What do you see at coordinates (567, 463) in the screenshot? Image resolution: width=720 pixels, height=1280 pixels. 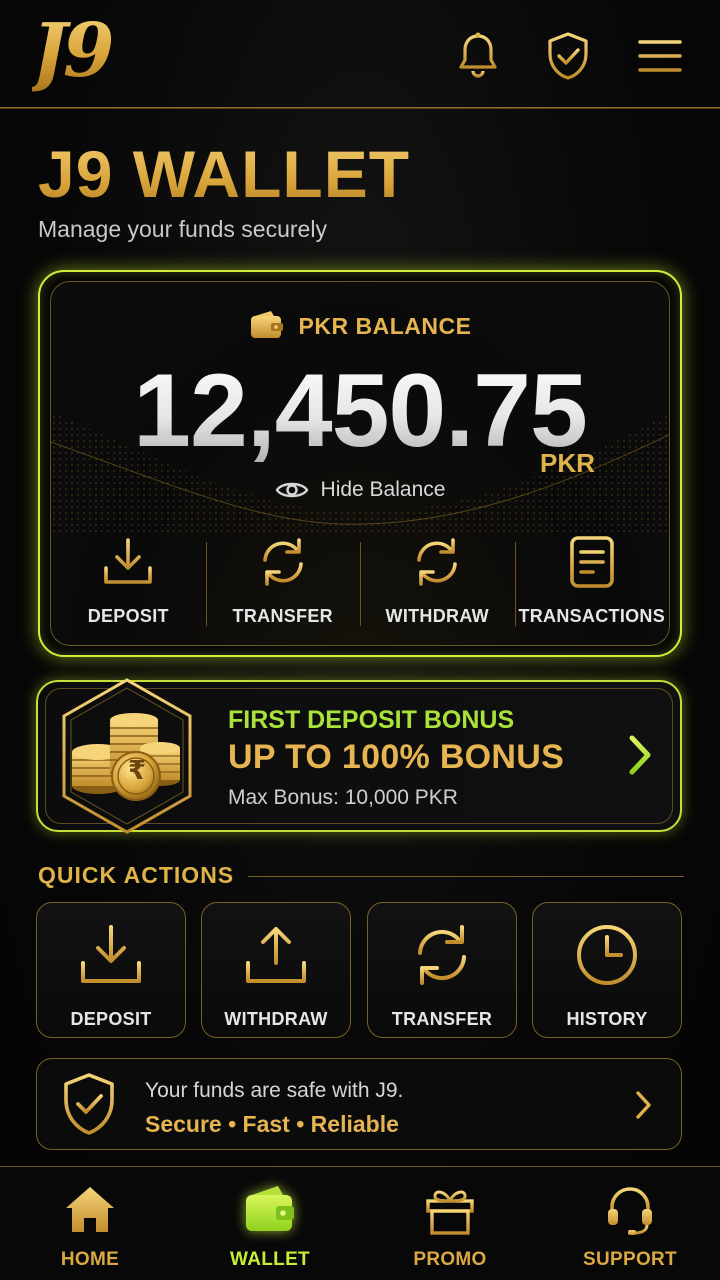 I see `balance-currency: PKR` at bounding box center [567, 463].